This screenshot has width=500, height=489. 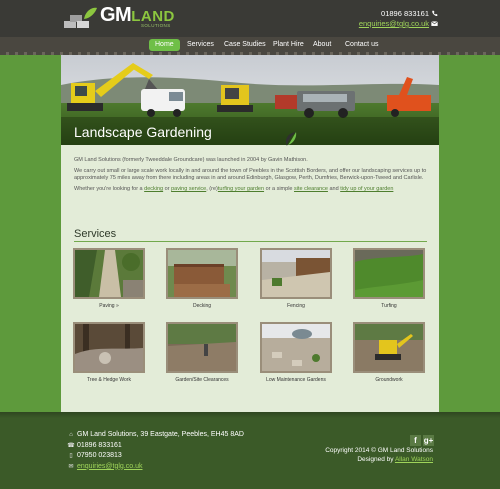 What do you see at coordinates (71, 466) in the screenshot?
I see `mail-icon: ✉` at bounding box center [71, 466].